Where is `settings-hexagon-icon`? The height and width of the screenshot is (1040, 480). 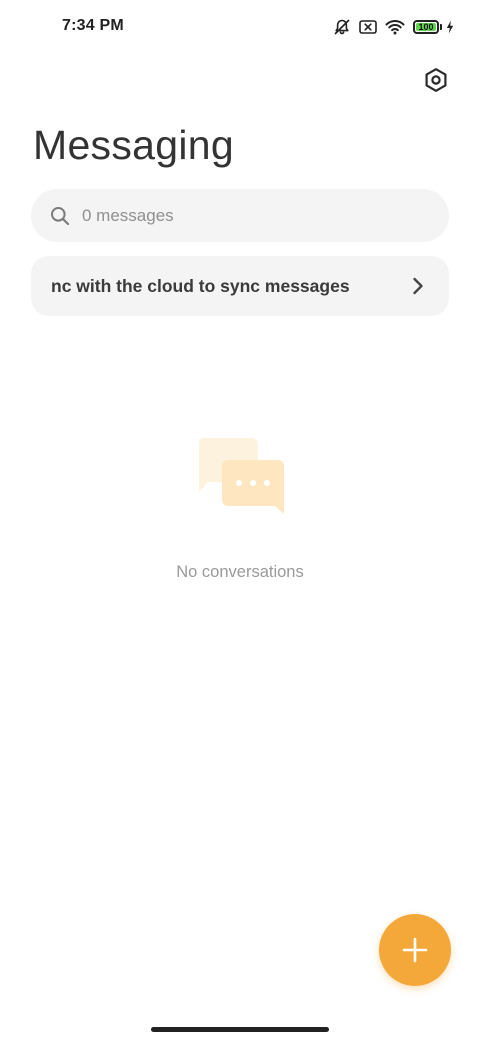 settings-hexagon-icon is located at coordinates (436, 80).